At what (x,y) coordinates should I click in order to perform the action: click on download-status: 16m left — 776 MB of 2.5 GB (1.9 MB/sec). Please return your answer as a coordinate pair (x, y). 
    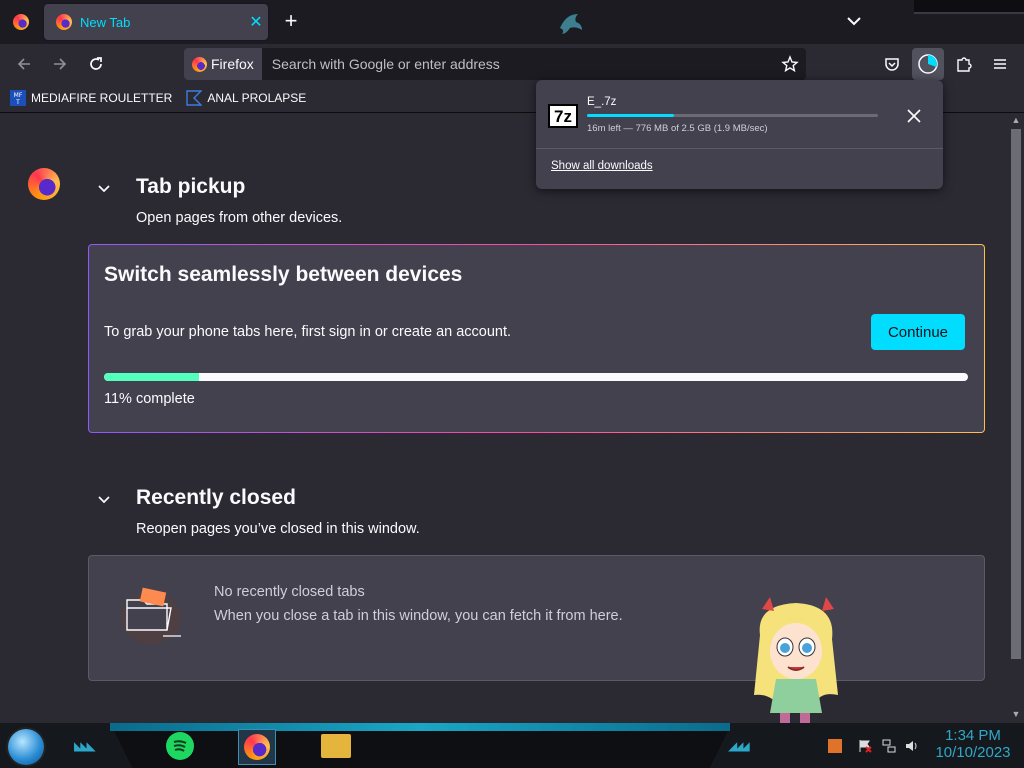
    Looking at the image, I should click on (677, 128).